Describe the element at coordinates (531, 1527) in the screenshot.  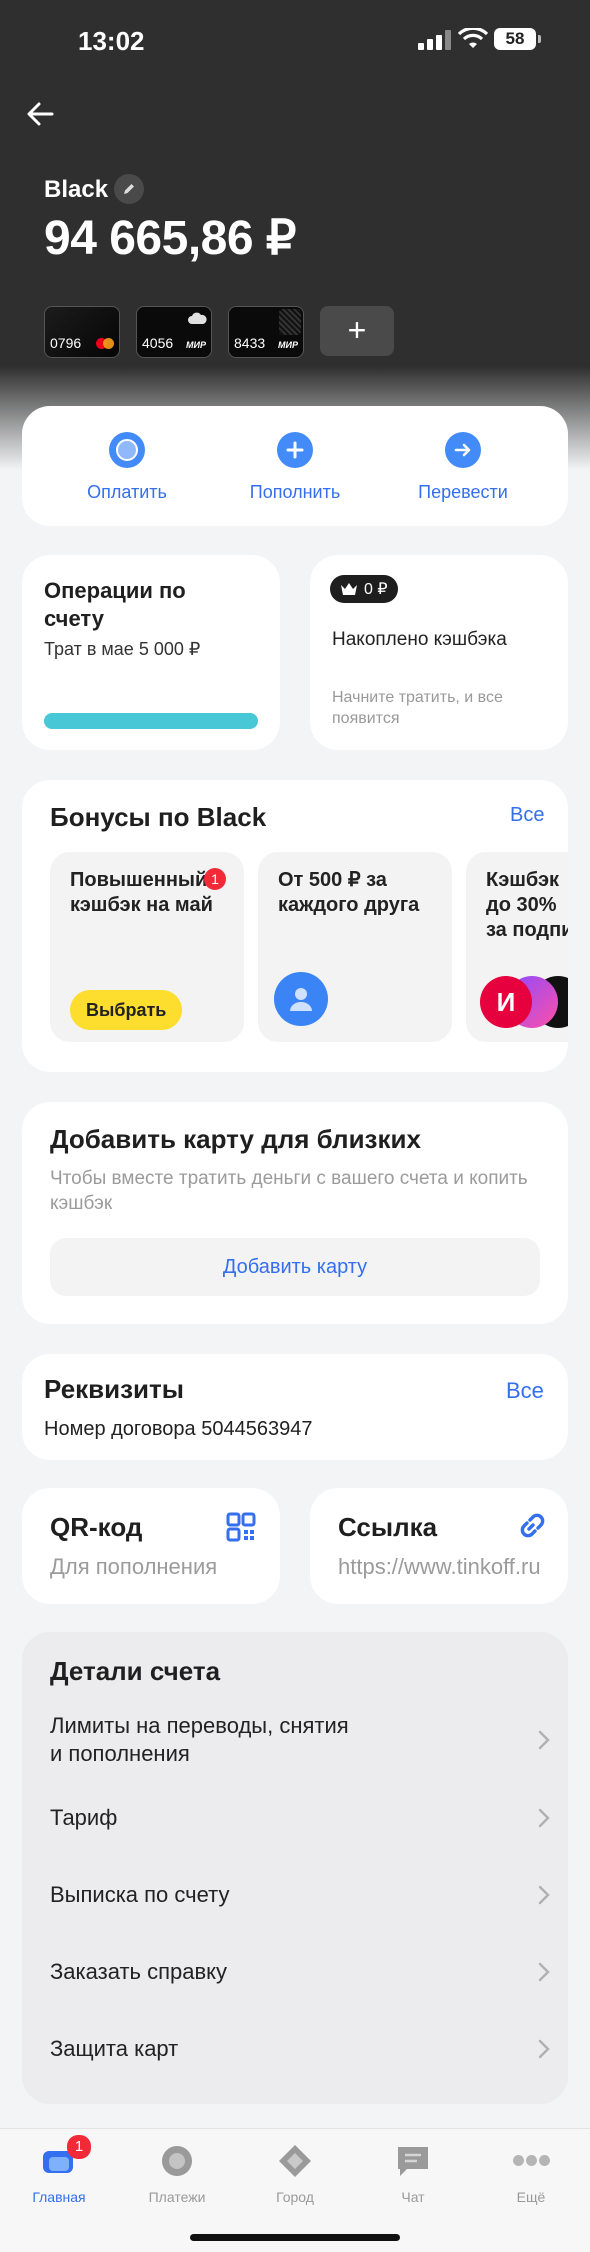
I see `link-icon` at that location.